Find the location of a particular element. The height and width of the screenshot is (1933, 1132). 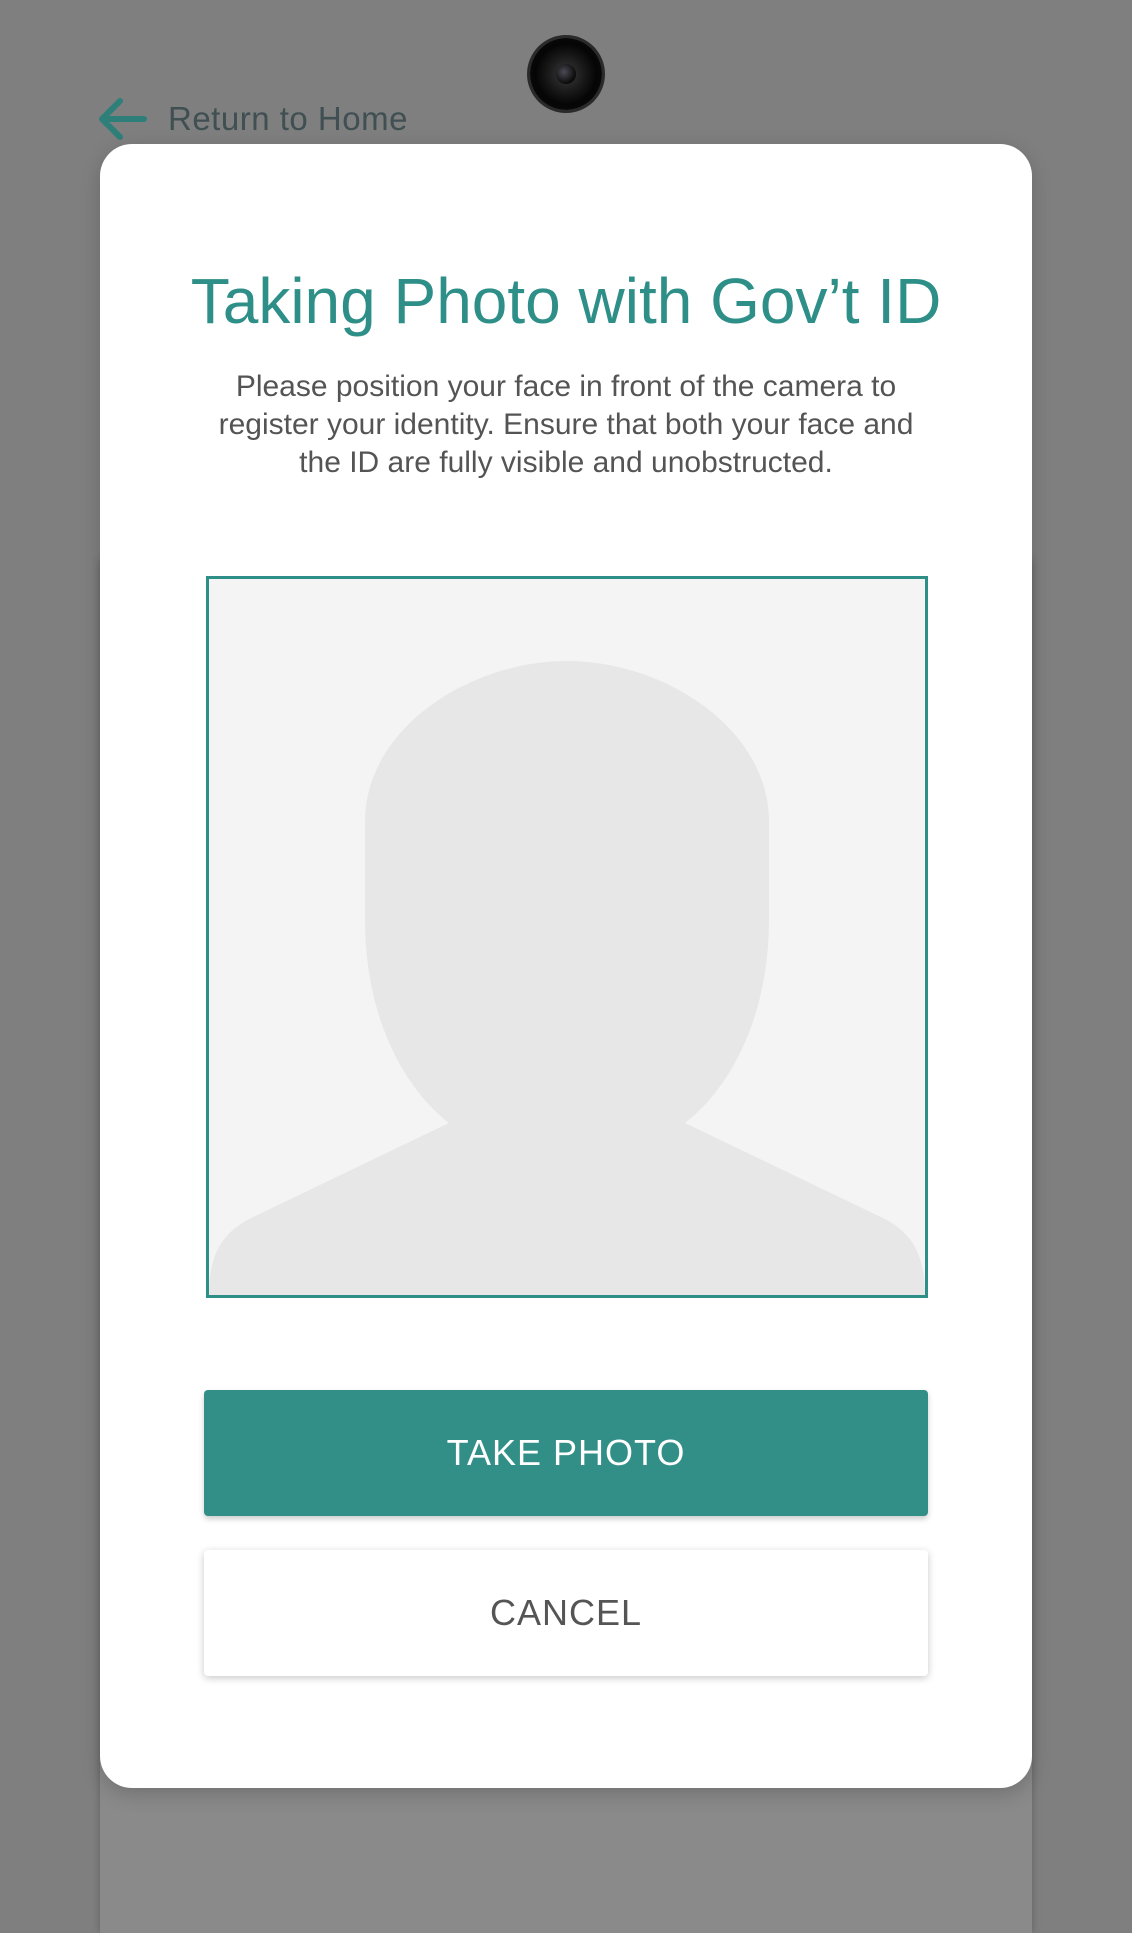

cancel-button: CANCEL is located at coordinates (566, 1613).